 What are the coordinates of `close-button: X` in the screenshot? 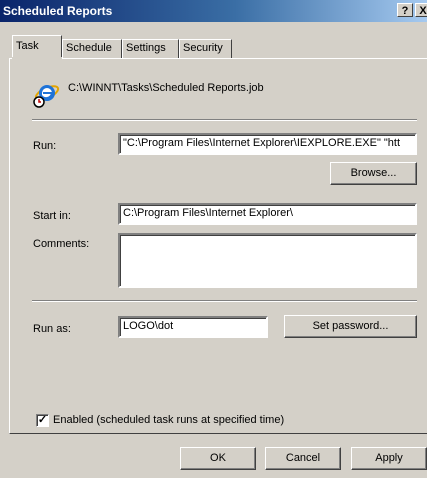 It's located at (421, 10).